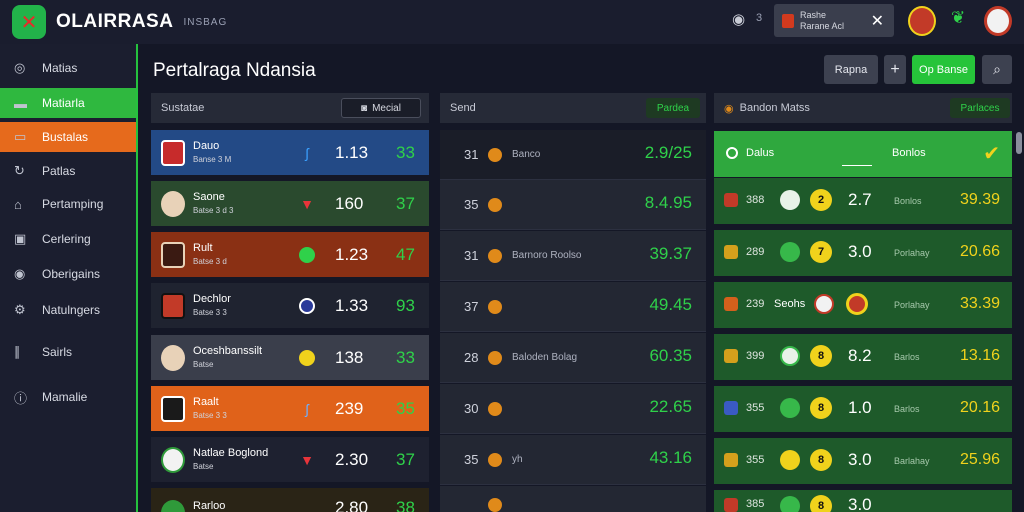 The width and height of the screenshot is (1024, 512). What do you see at coordinates (863, 253) in the screenshot?
I see `result-row: 289 7 3.0 Porlahay 20.66` at bounding box center [863, 253].